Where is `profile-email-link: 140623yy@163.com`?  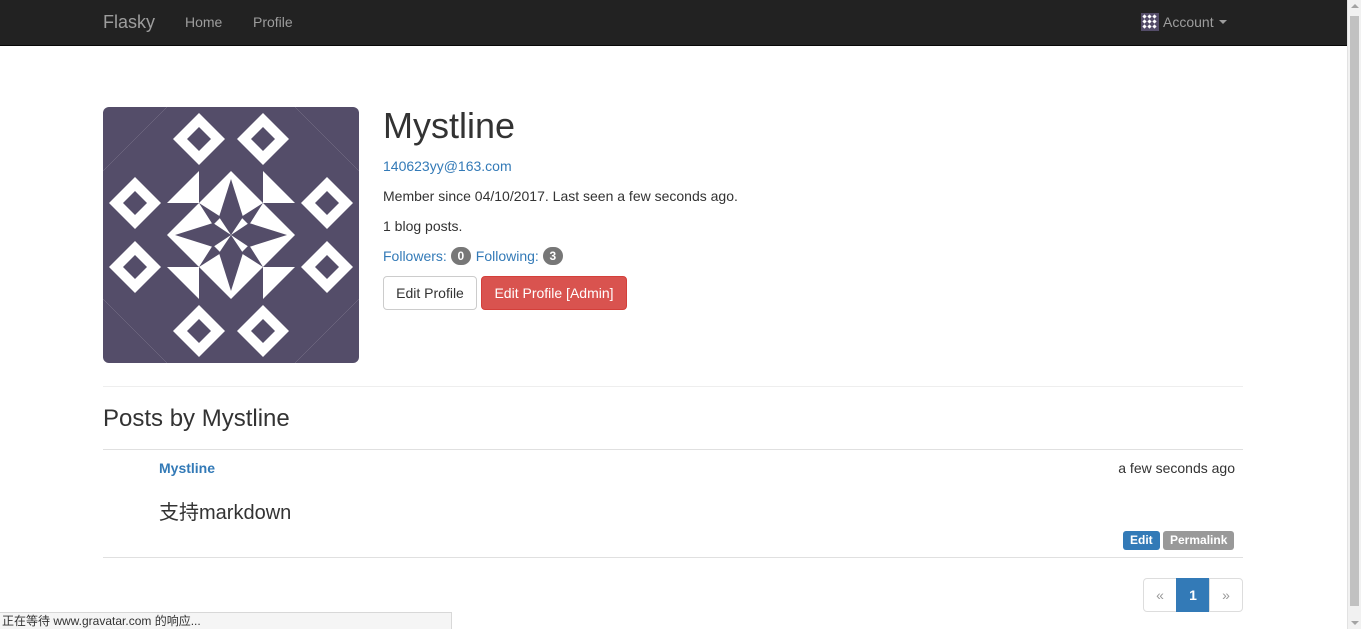 profile-email-link: 140623yy@163.com is located at coordinates (447, 166).